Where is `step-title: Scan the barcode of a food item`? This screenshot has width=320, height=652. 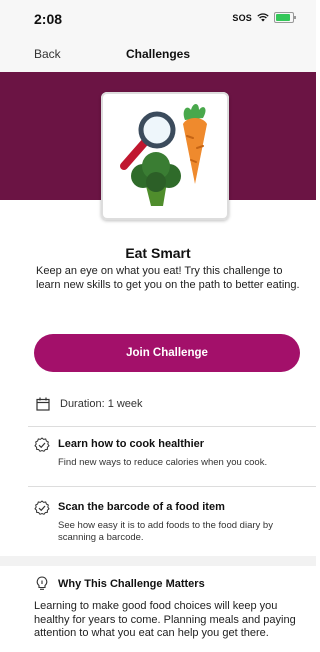
step-title: Scan the barcode of a food item is located at coordinates (141, 507).